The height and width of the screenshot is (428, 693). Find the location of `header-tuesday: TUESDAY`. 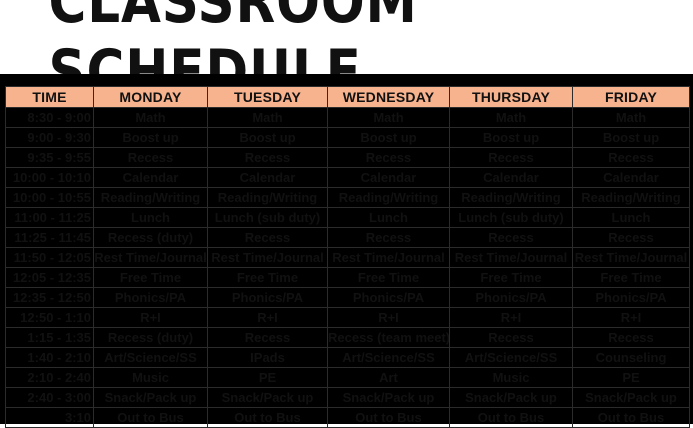

header-tuesday: TUESDAY is located at coordinates (267, 97).